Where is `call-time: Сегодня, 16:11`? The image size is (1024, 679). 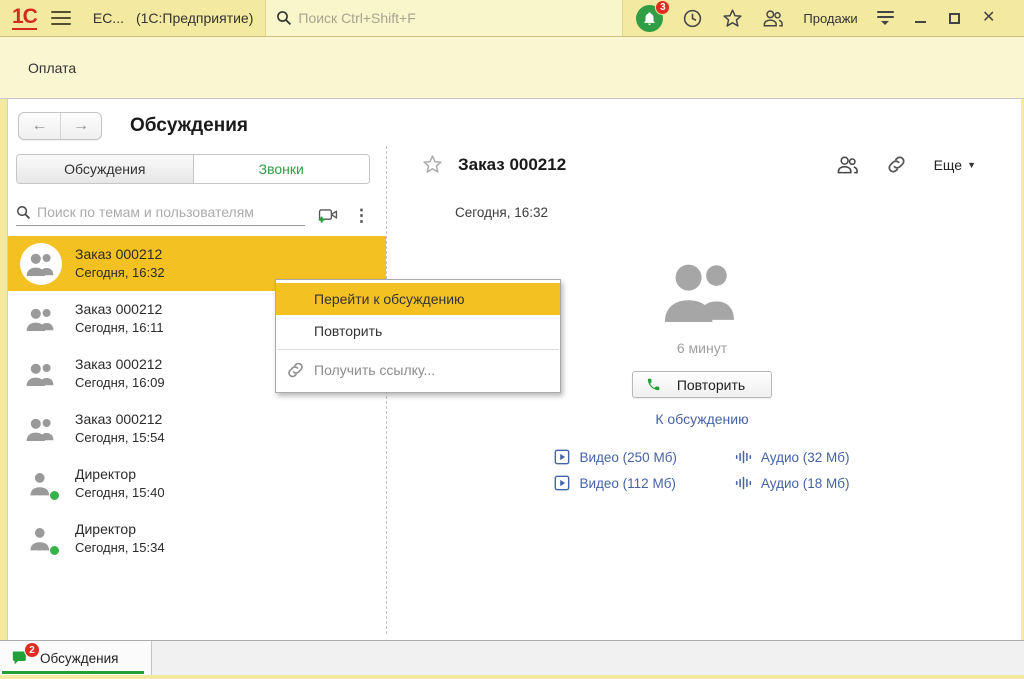 call-time: Сегодня, 16:11 is located at coordinates (119, 327).